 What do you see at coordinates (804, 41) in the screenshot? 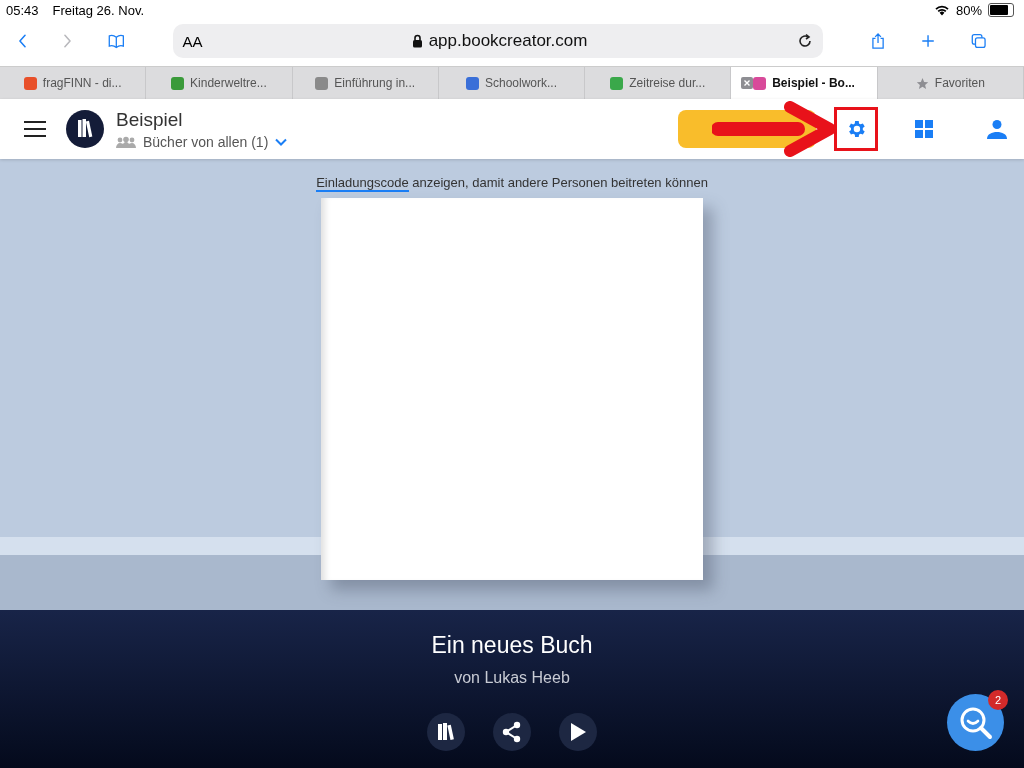
I see `reload-icon` at bounding box center [804, 41].